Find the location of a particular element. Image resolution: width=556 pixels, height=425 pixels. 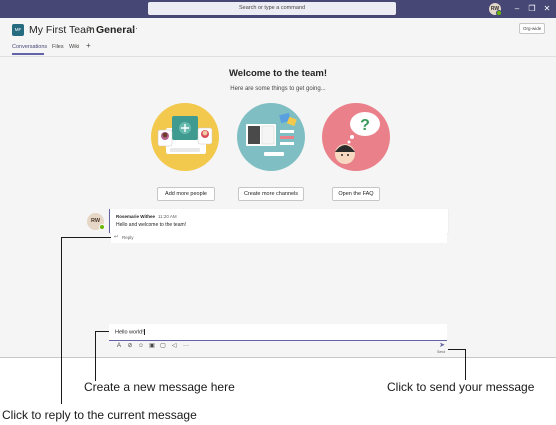

reply-callout-line is located at coordinates (61, 320).